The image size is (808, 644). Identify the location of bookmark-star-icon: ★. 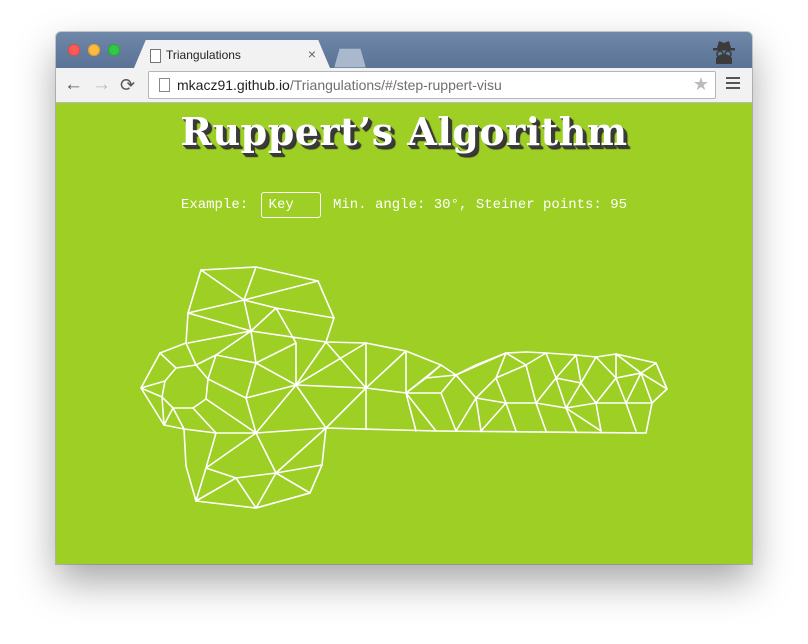
(701, 84).